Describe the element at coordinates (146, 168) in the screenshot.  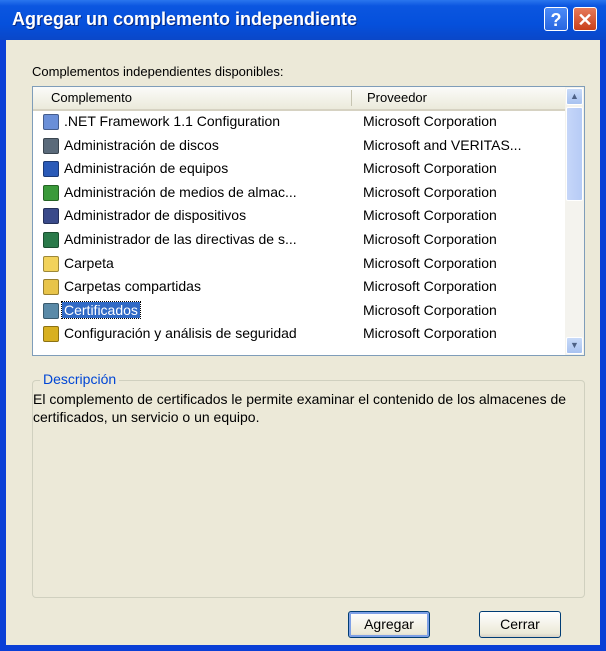
I see `list-item-name: Administración de equipos` at that location.